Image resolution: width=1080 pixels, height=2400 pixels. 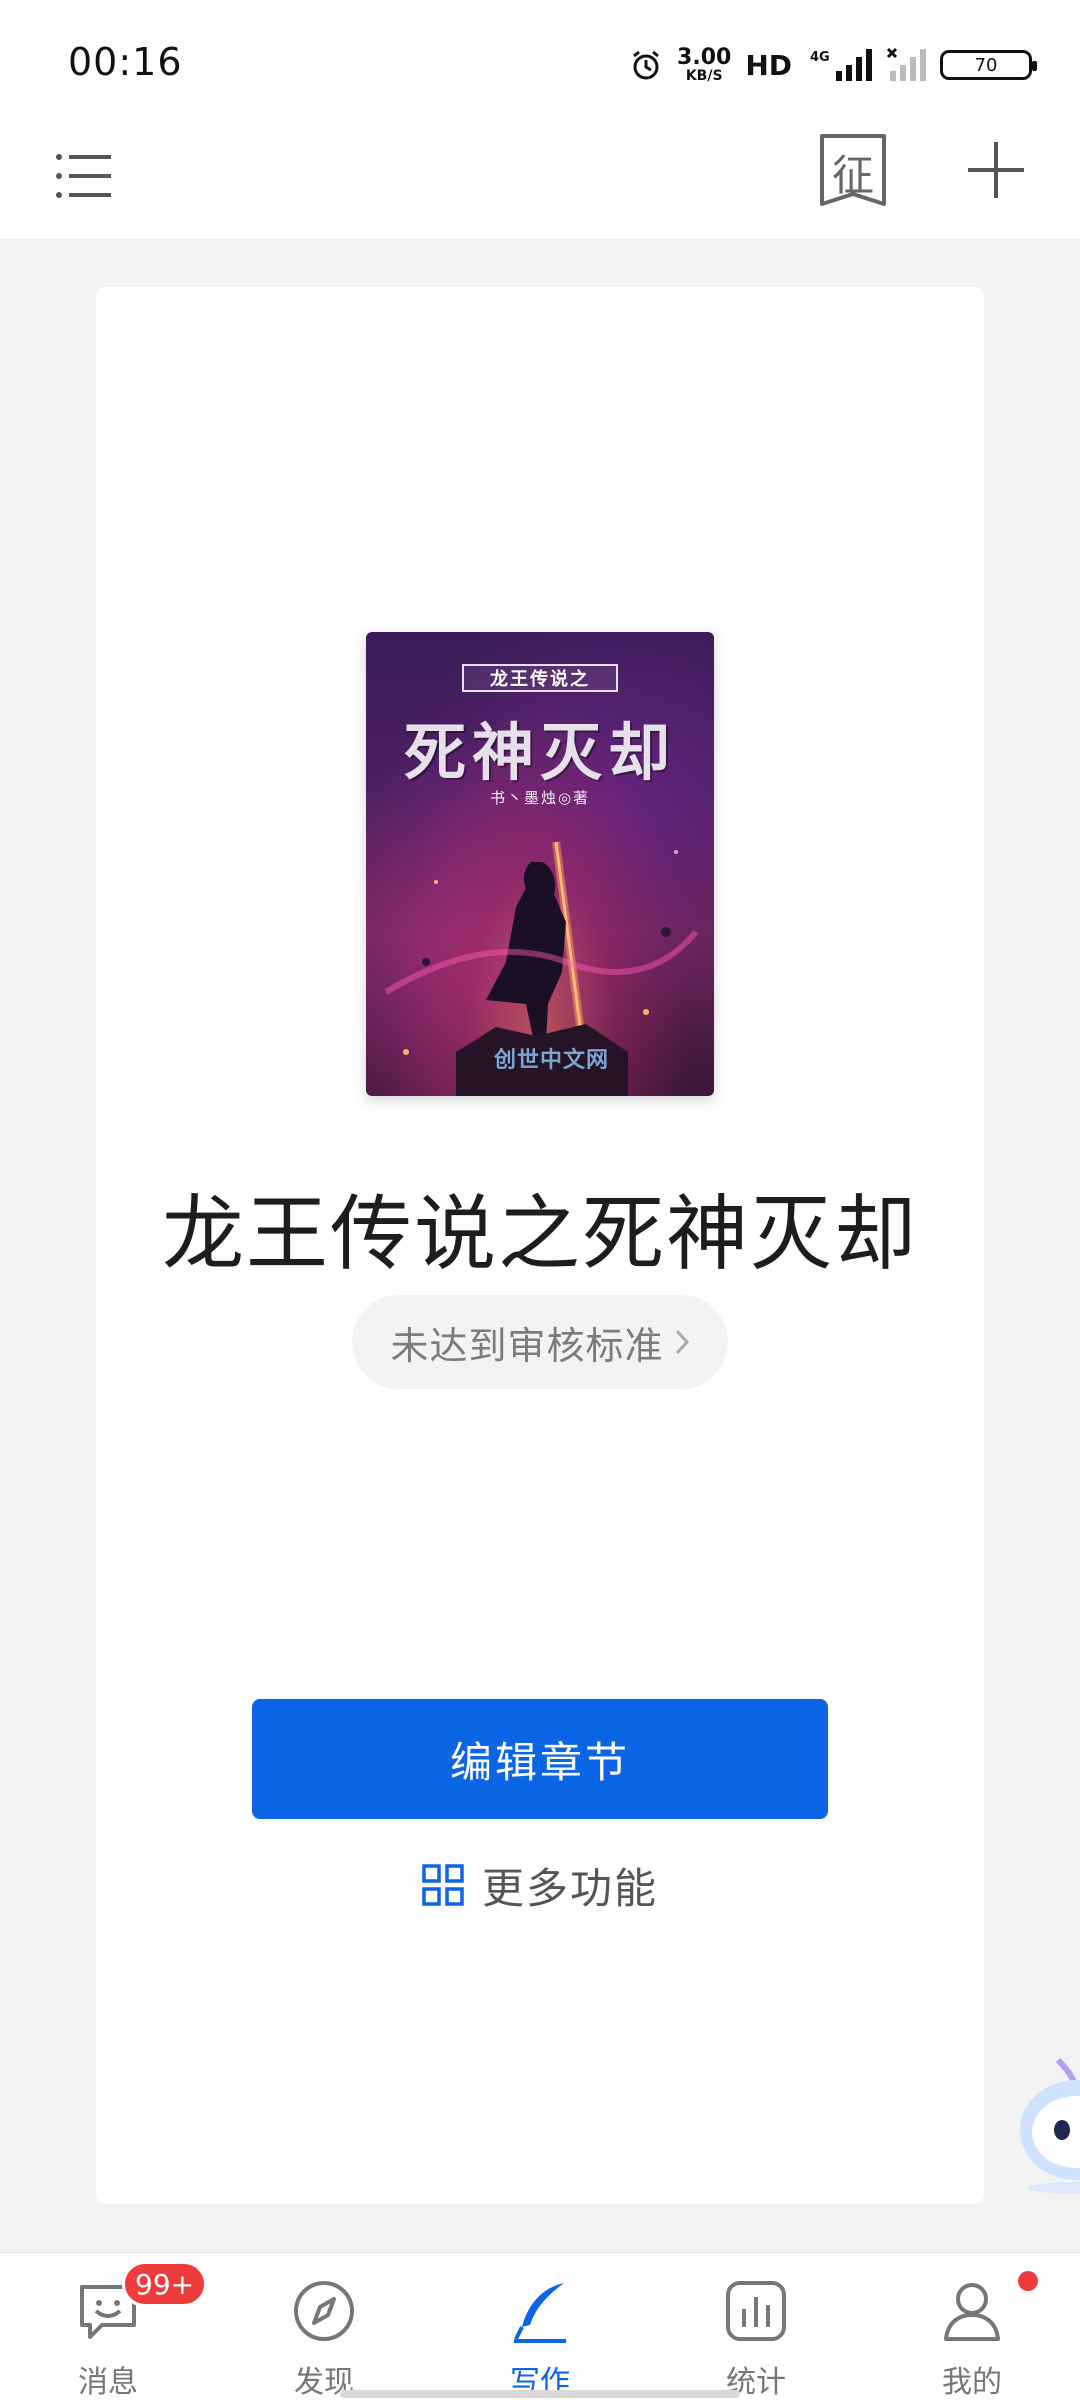 I want to click on more-functions-button: 更多功能, so click(x=540, y=1885).